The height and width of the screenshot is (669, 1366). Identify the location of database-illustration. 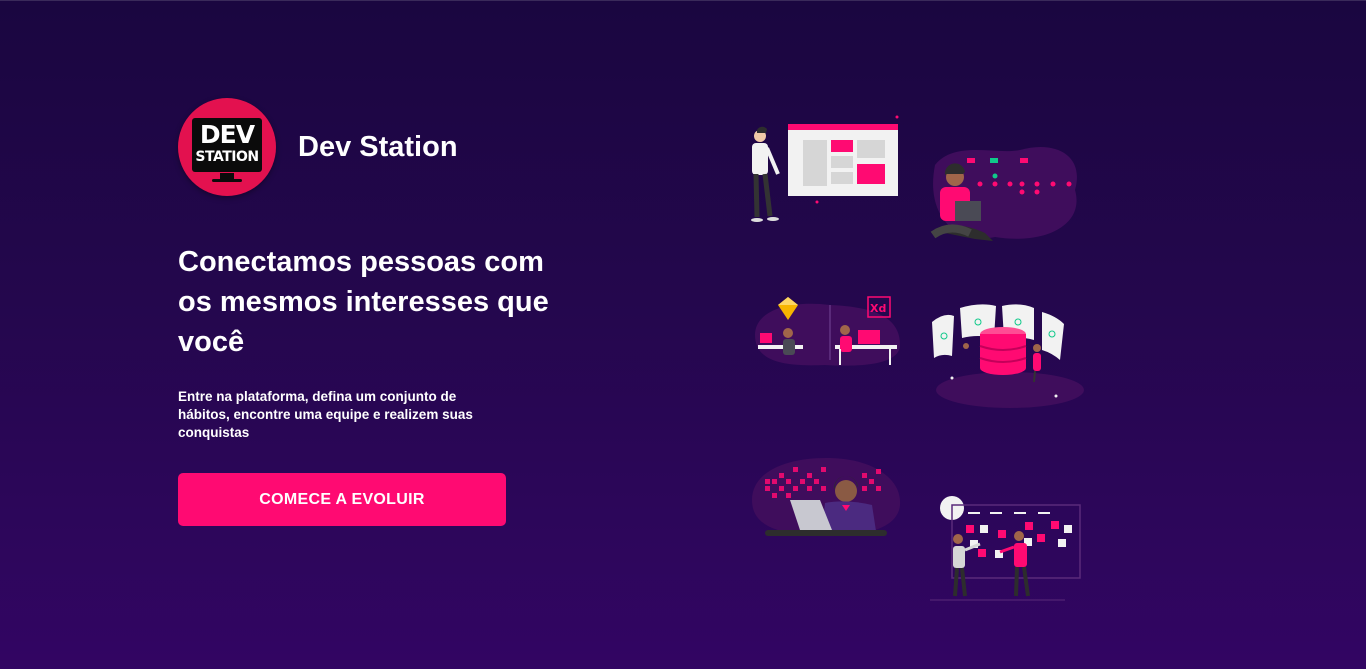
(1008, 356).